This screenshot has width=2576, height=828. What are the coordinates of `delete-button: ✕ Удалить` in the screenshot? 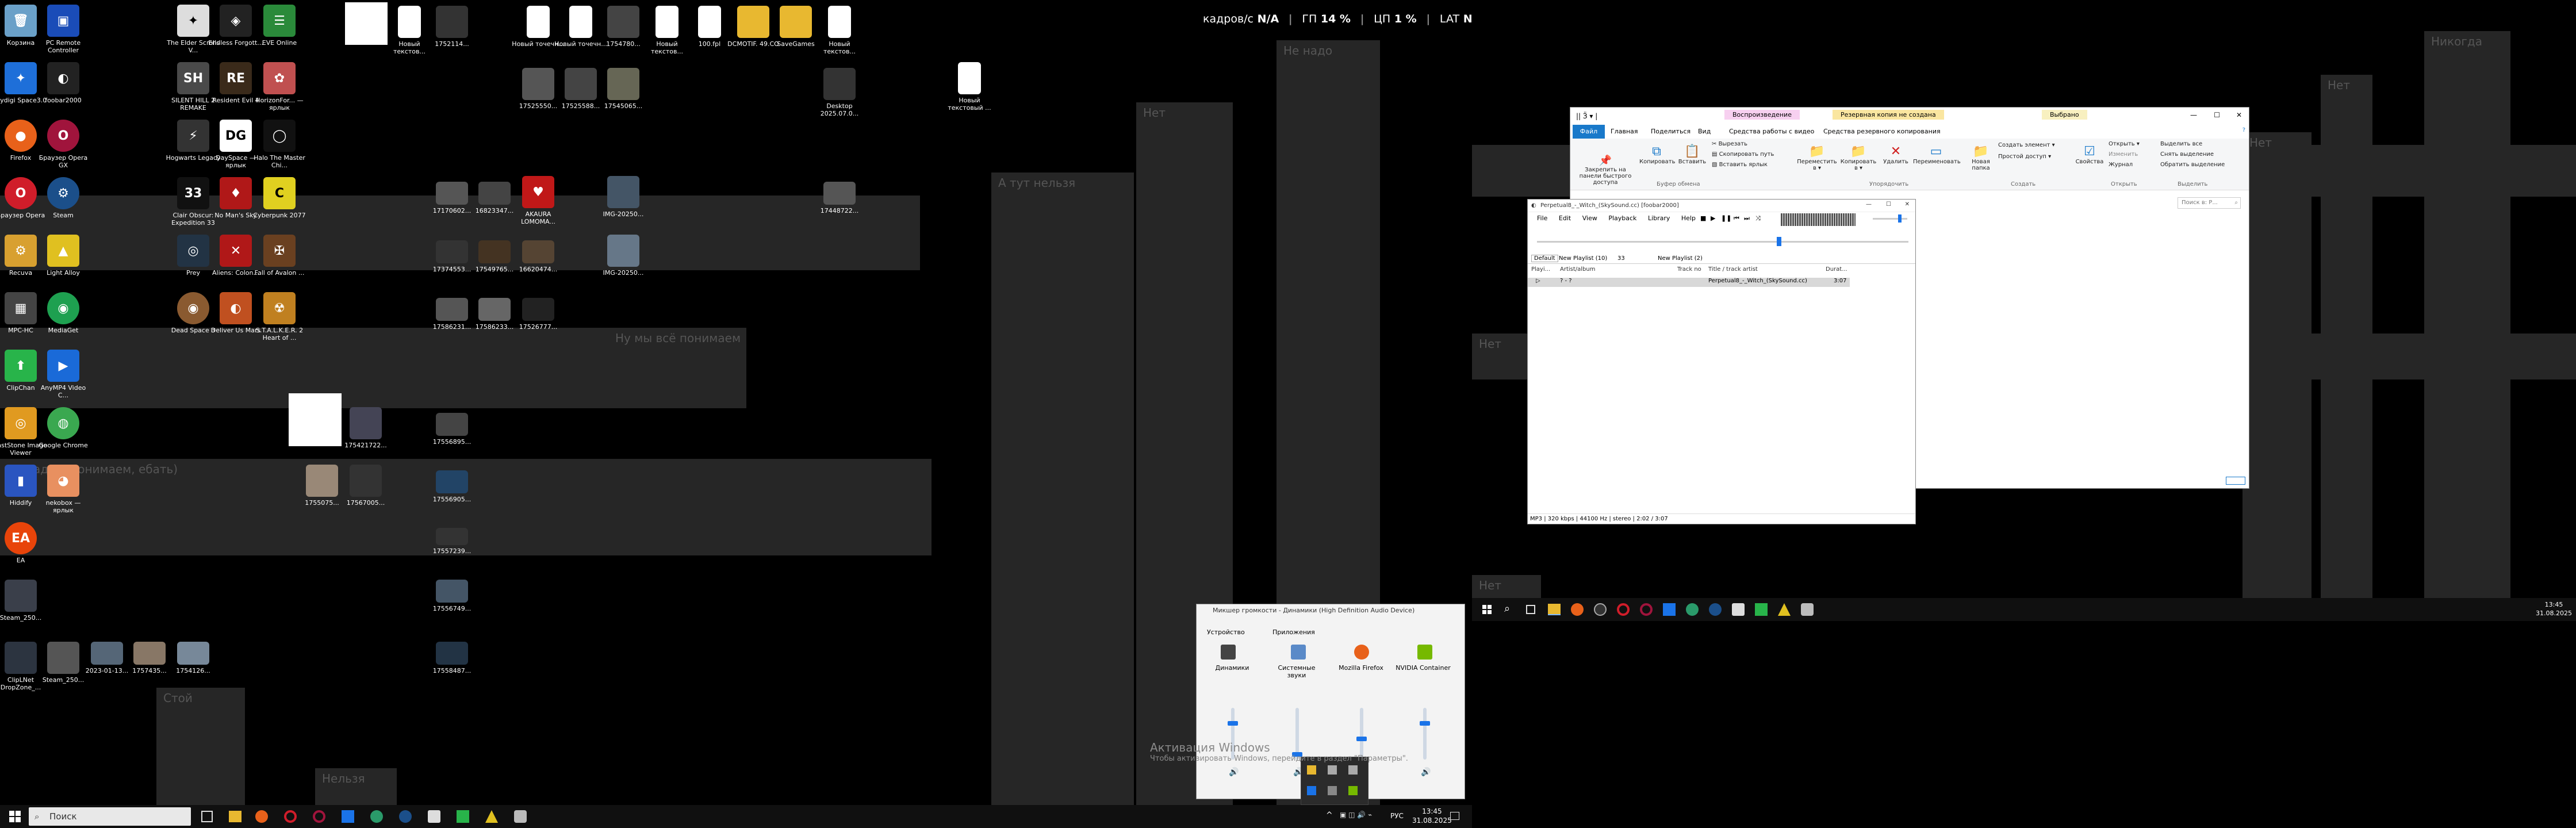 It's located at (1896, 154).